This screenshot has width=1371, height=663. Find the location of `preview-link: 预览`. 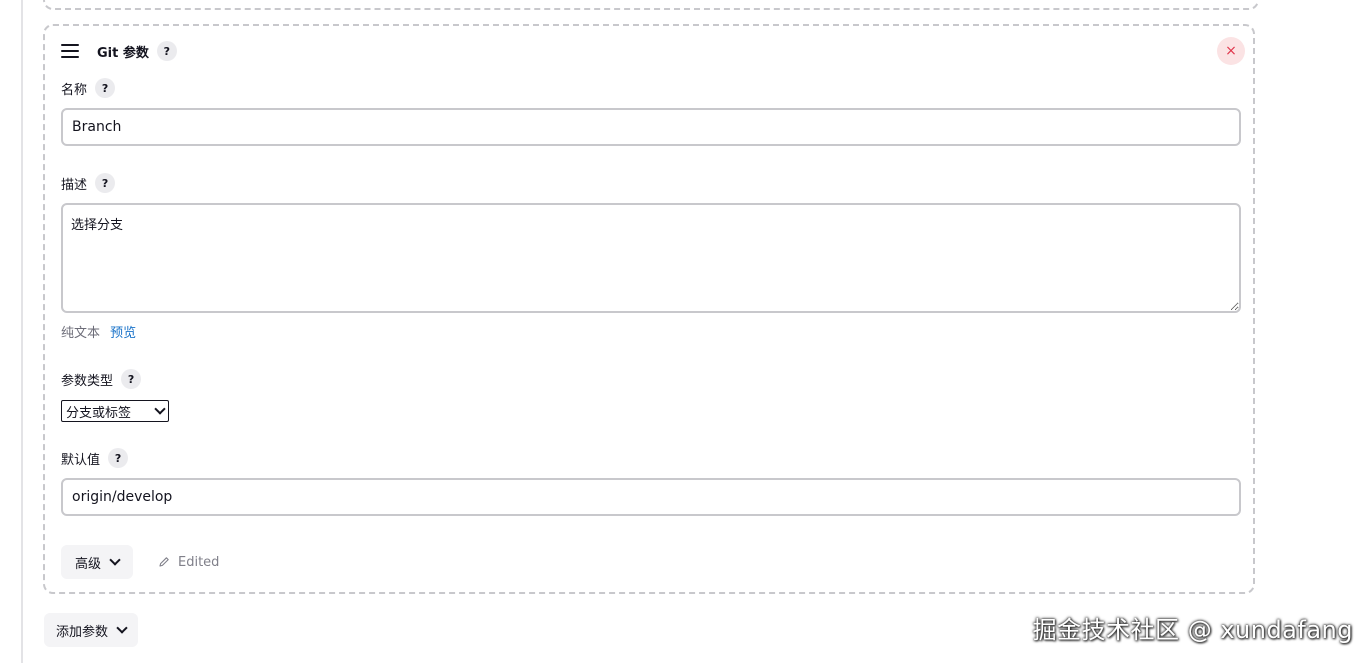

preview-link: 预览 is located at coordinates (123, 333).